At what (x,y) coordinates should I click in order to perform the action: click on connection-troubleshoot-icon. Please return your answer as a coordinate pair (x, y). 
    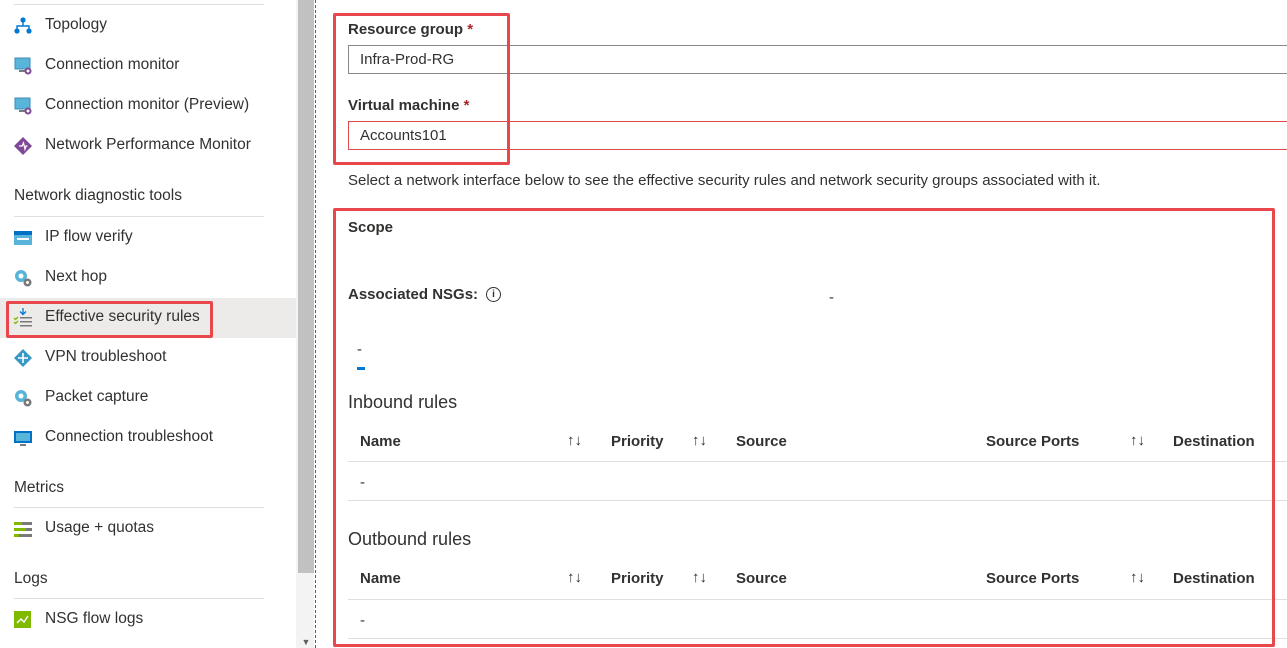
    Looking at the image, I should click on (23, 438).